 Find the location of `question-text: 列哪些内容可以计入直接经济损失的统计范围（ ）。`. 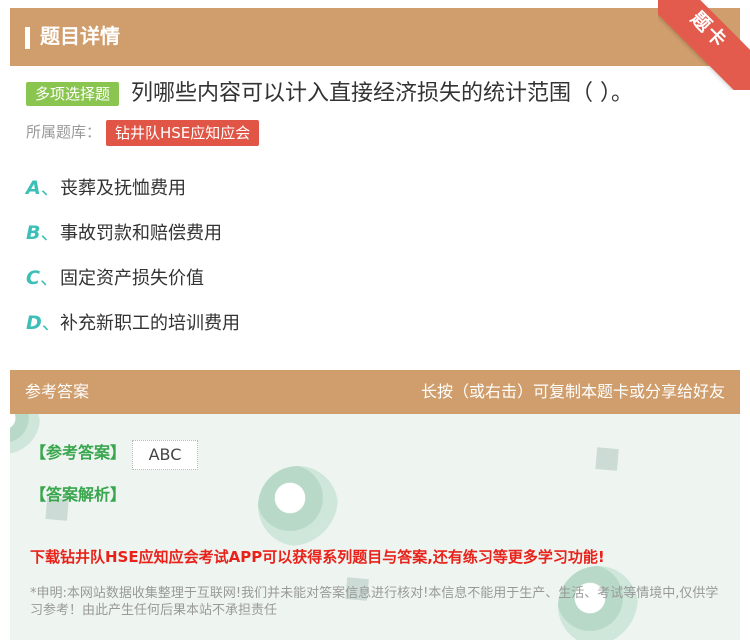

question-text: 列哪些内容可以计入直接经济损失的统计范围（ ）。 is located at coordinates (382, 93).